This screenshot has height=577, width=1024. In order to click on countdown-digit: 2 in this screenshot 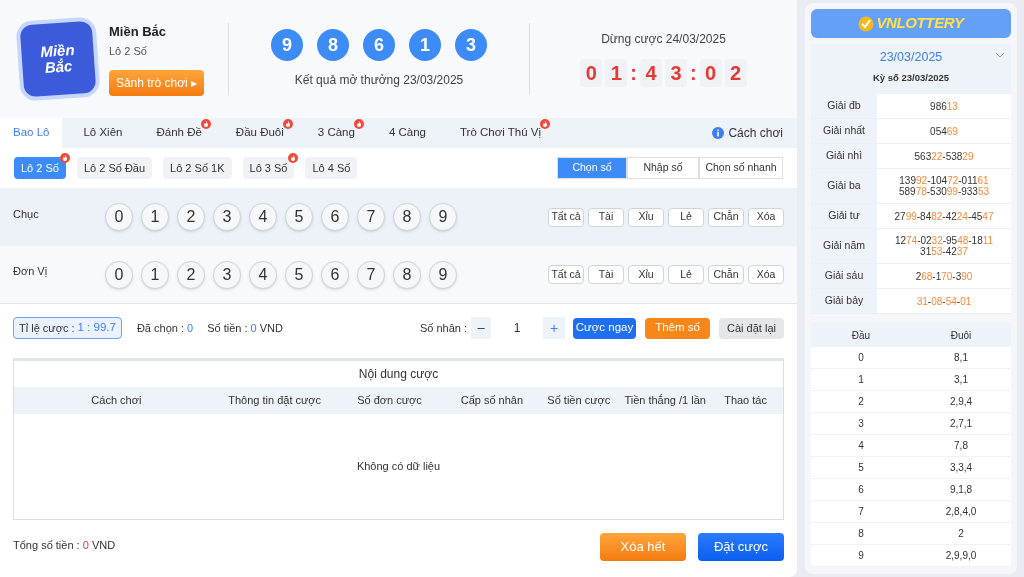, I will do `click(735, 73)`.